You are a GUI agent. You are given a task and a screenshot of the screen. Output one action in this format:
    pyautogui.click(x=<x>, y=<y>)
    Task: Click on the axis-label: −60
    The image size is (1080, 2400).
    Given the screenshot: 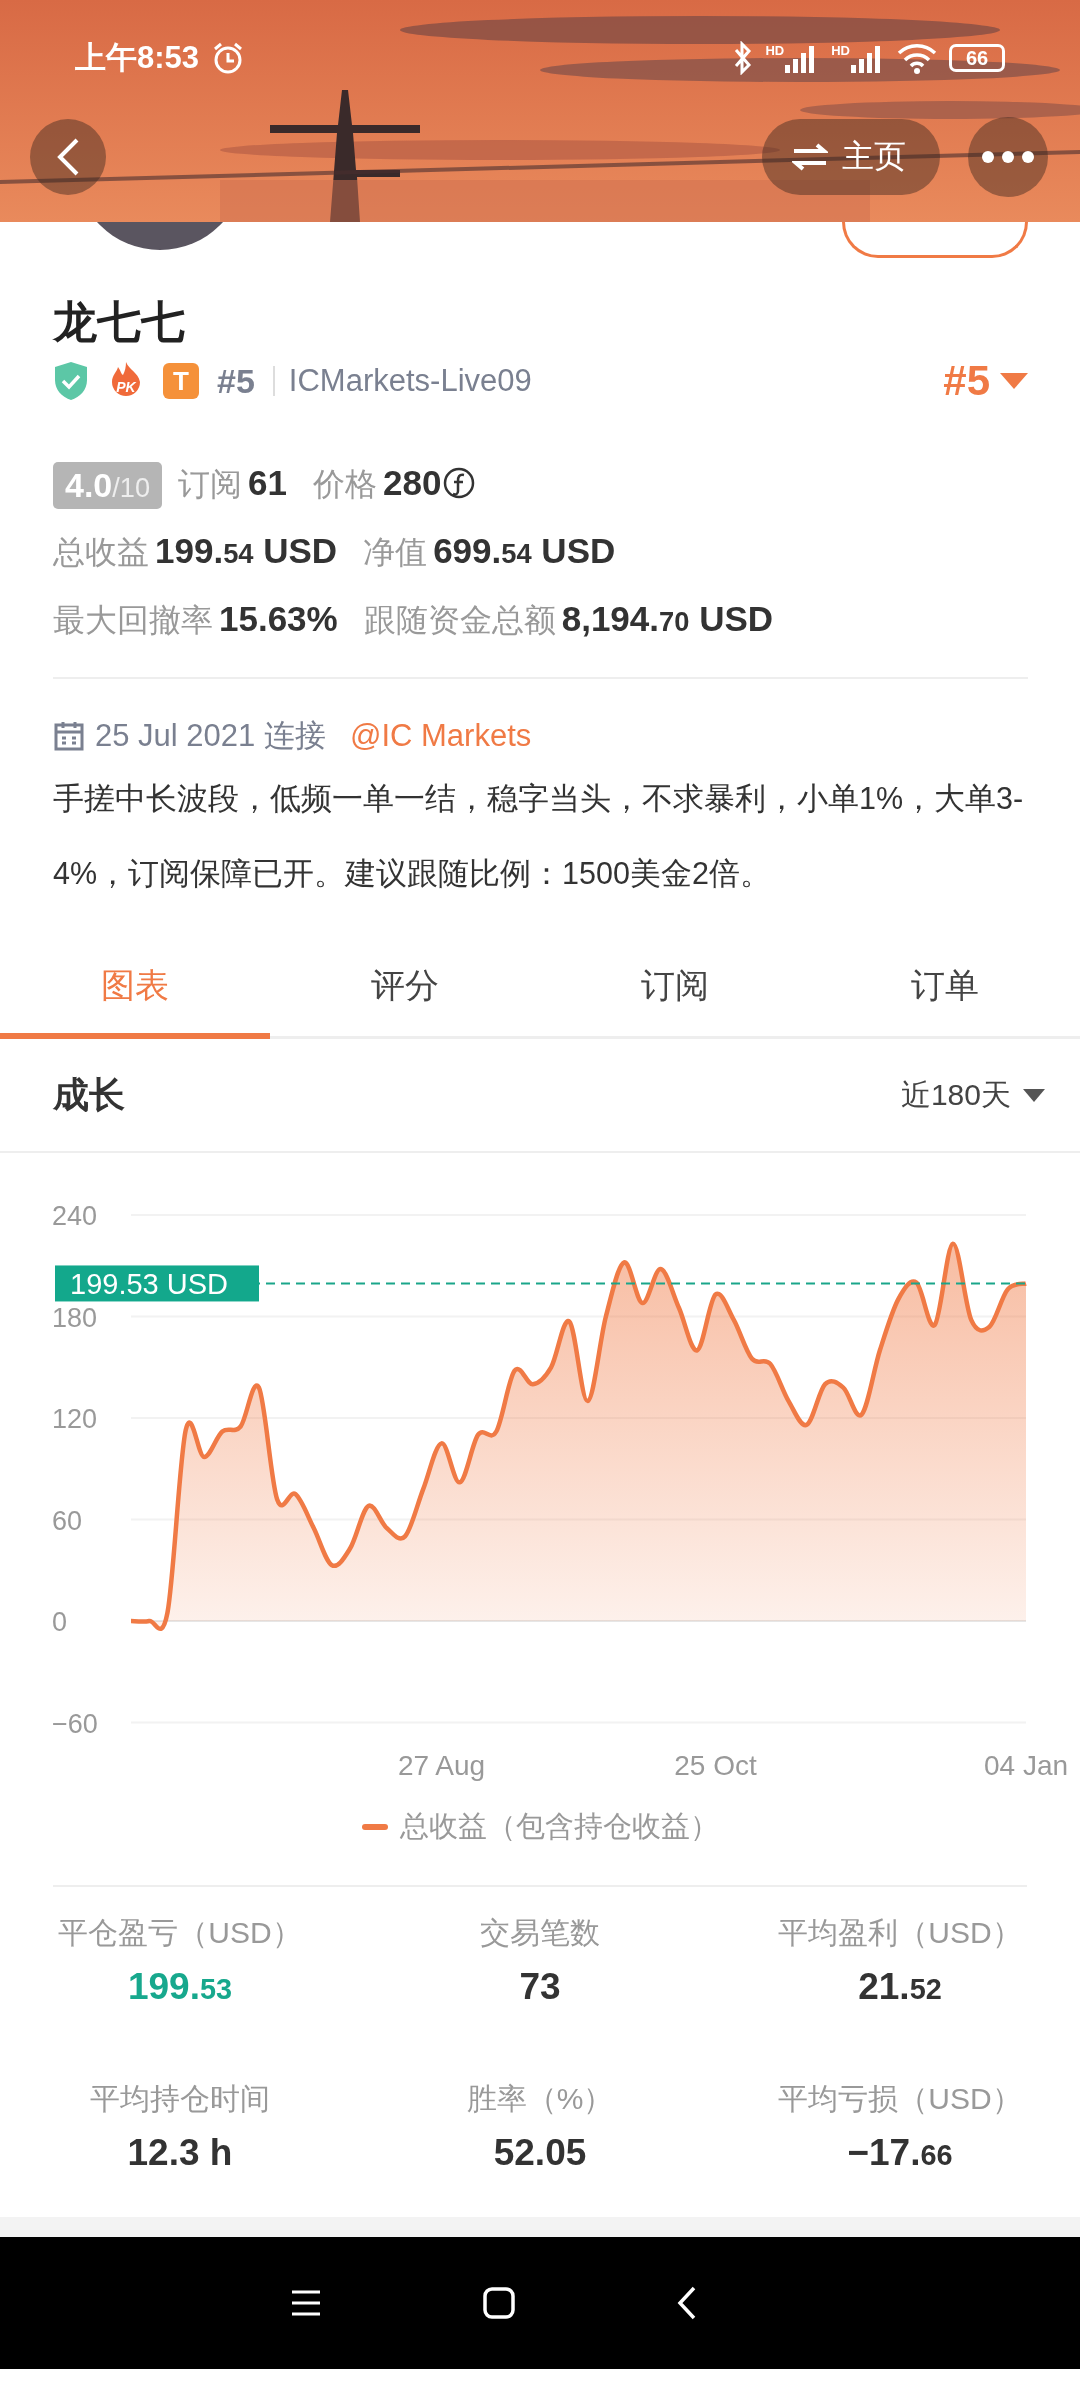 What is the action you would take?
    pyautogui.click(x=75, y=1723)
    